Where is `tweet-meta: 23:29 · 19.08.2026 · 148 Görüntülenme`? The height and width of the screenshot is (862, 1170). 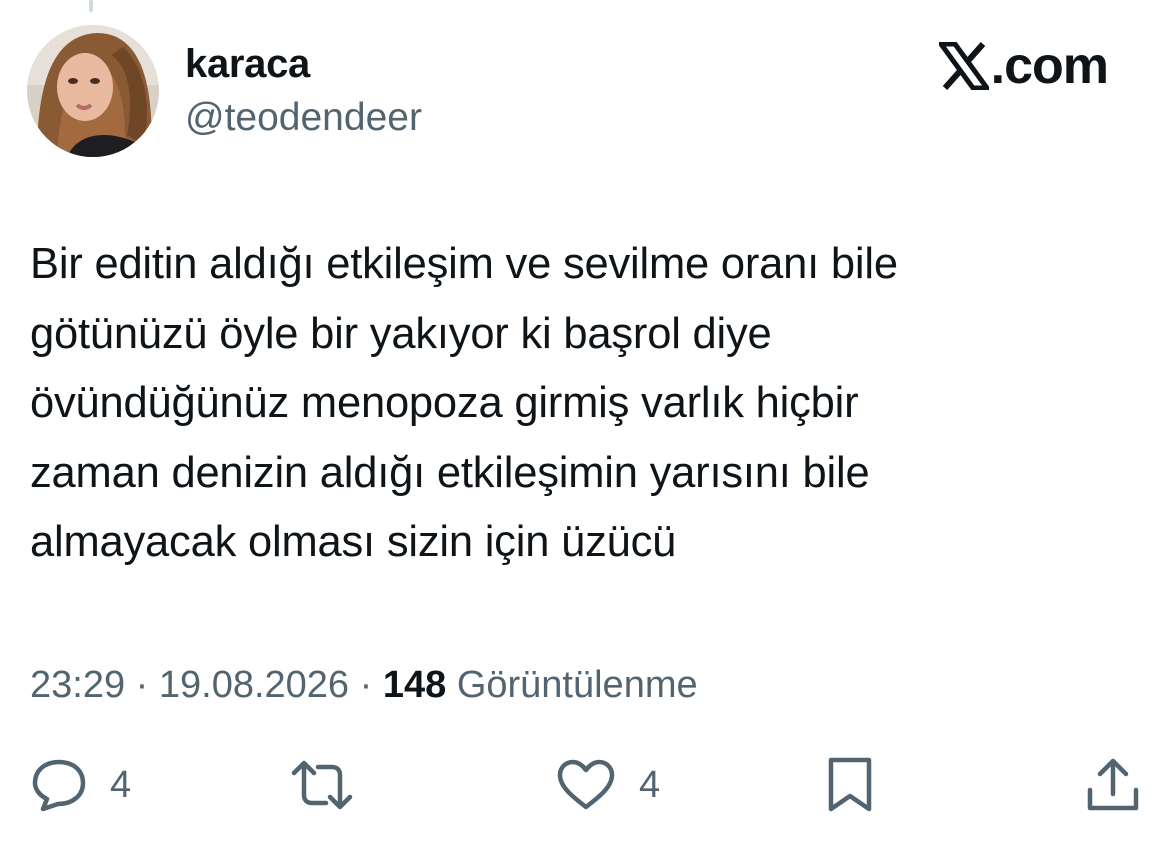 tweet-meta: 23:29 · 19.08.2026 · 148 Görüntülenme is located at coordinates (364, 685).